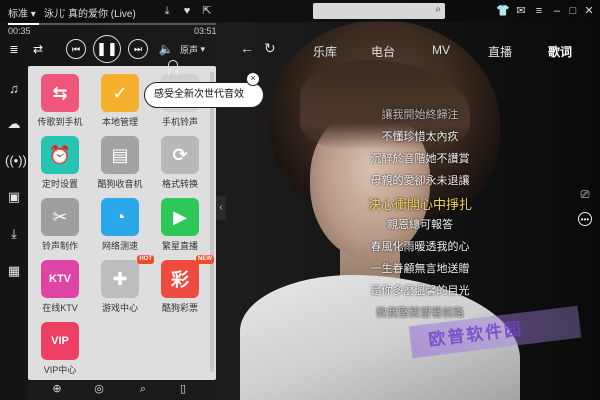 This screenshot has width=600, height=400. What do you see at coordinates (521, 11) in the screenshot?
I see `mail-icon: ✉` at bounding box center [521, 11].